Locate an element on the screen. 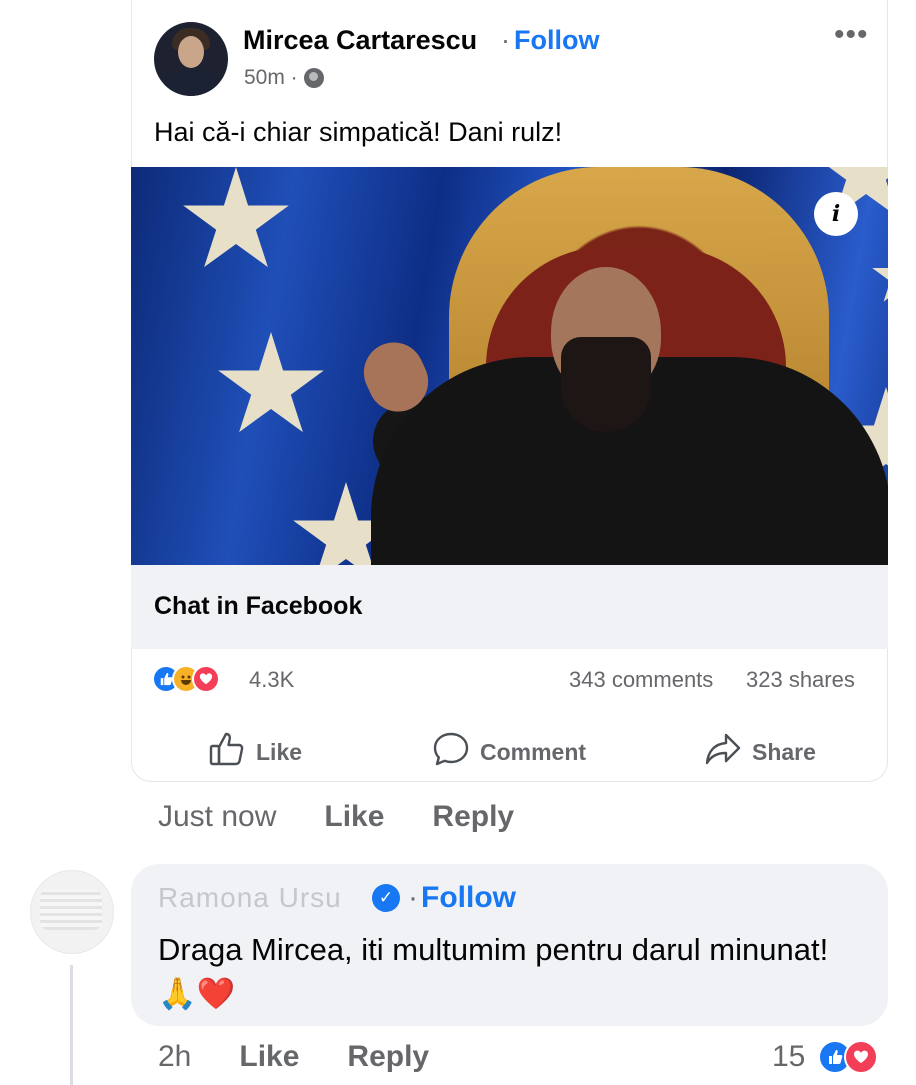  reply-comment-reply-button: Reply is located at coordinates (388, 1057).